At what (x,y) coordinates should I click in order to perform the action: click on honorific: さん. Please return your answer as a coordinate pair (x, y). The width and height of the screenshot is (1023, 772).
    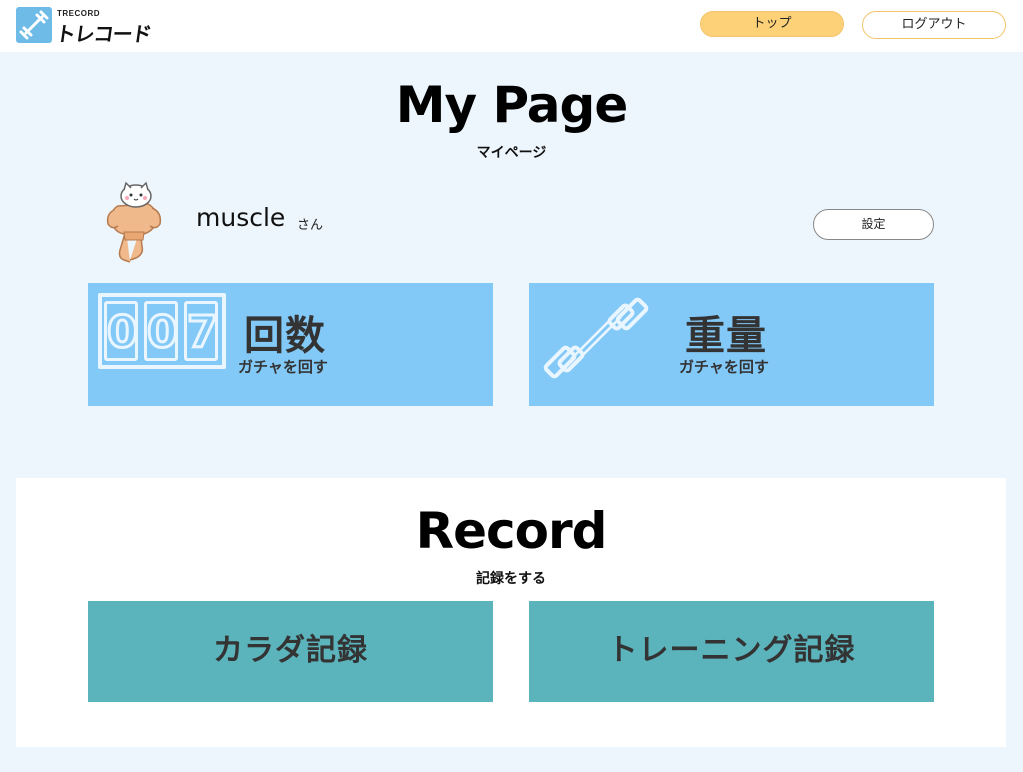
    Looking at the image, I should click on (310, 225).